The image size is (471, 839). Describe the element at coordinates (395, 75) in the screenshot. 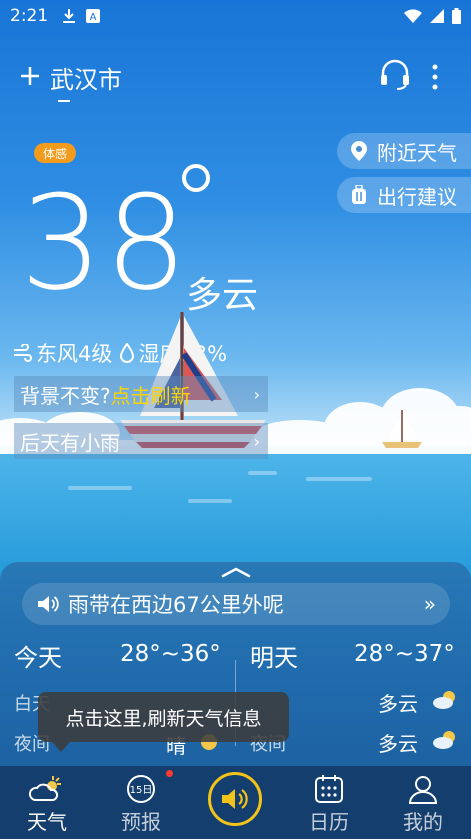

I see `customer-service-icon` at that location.